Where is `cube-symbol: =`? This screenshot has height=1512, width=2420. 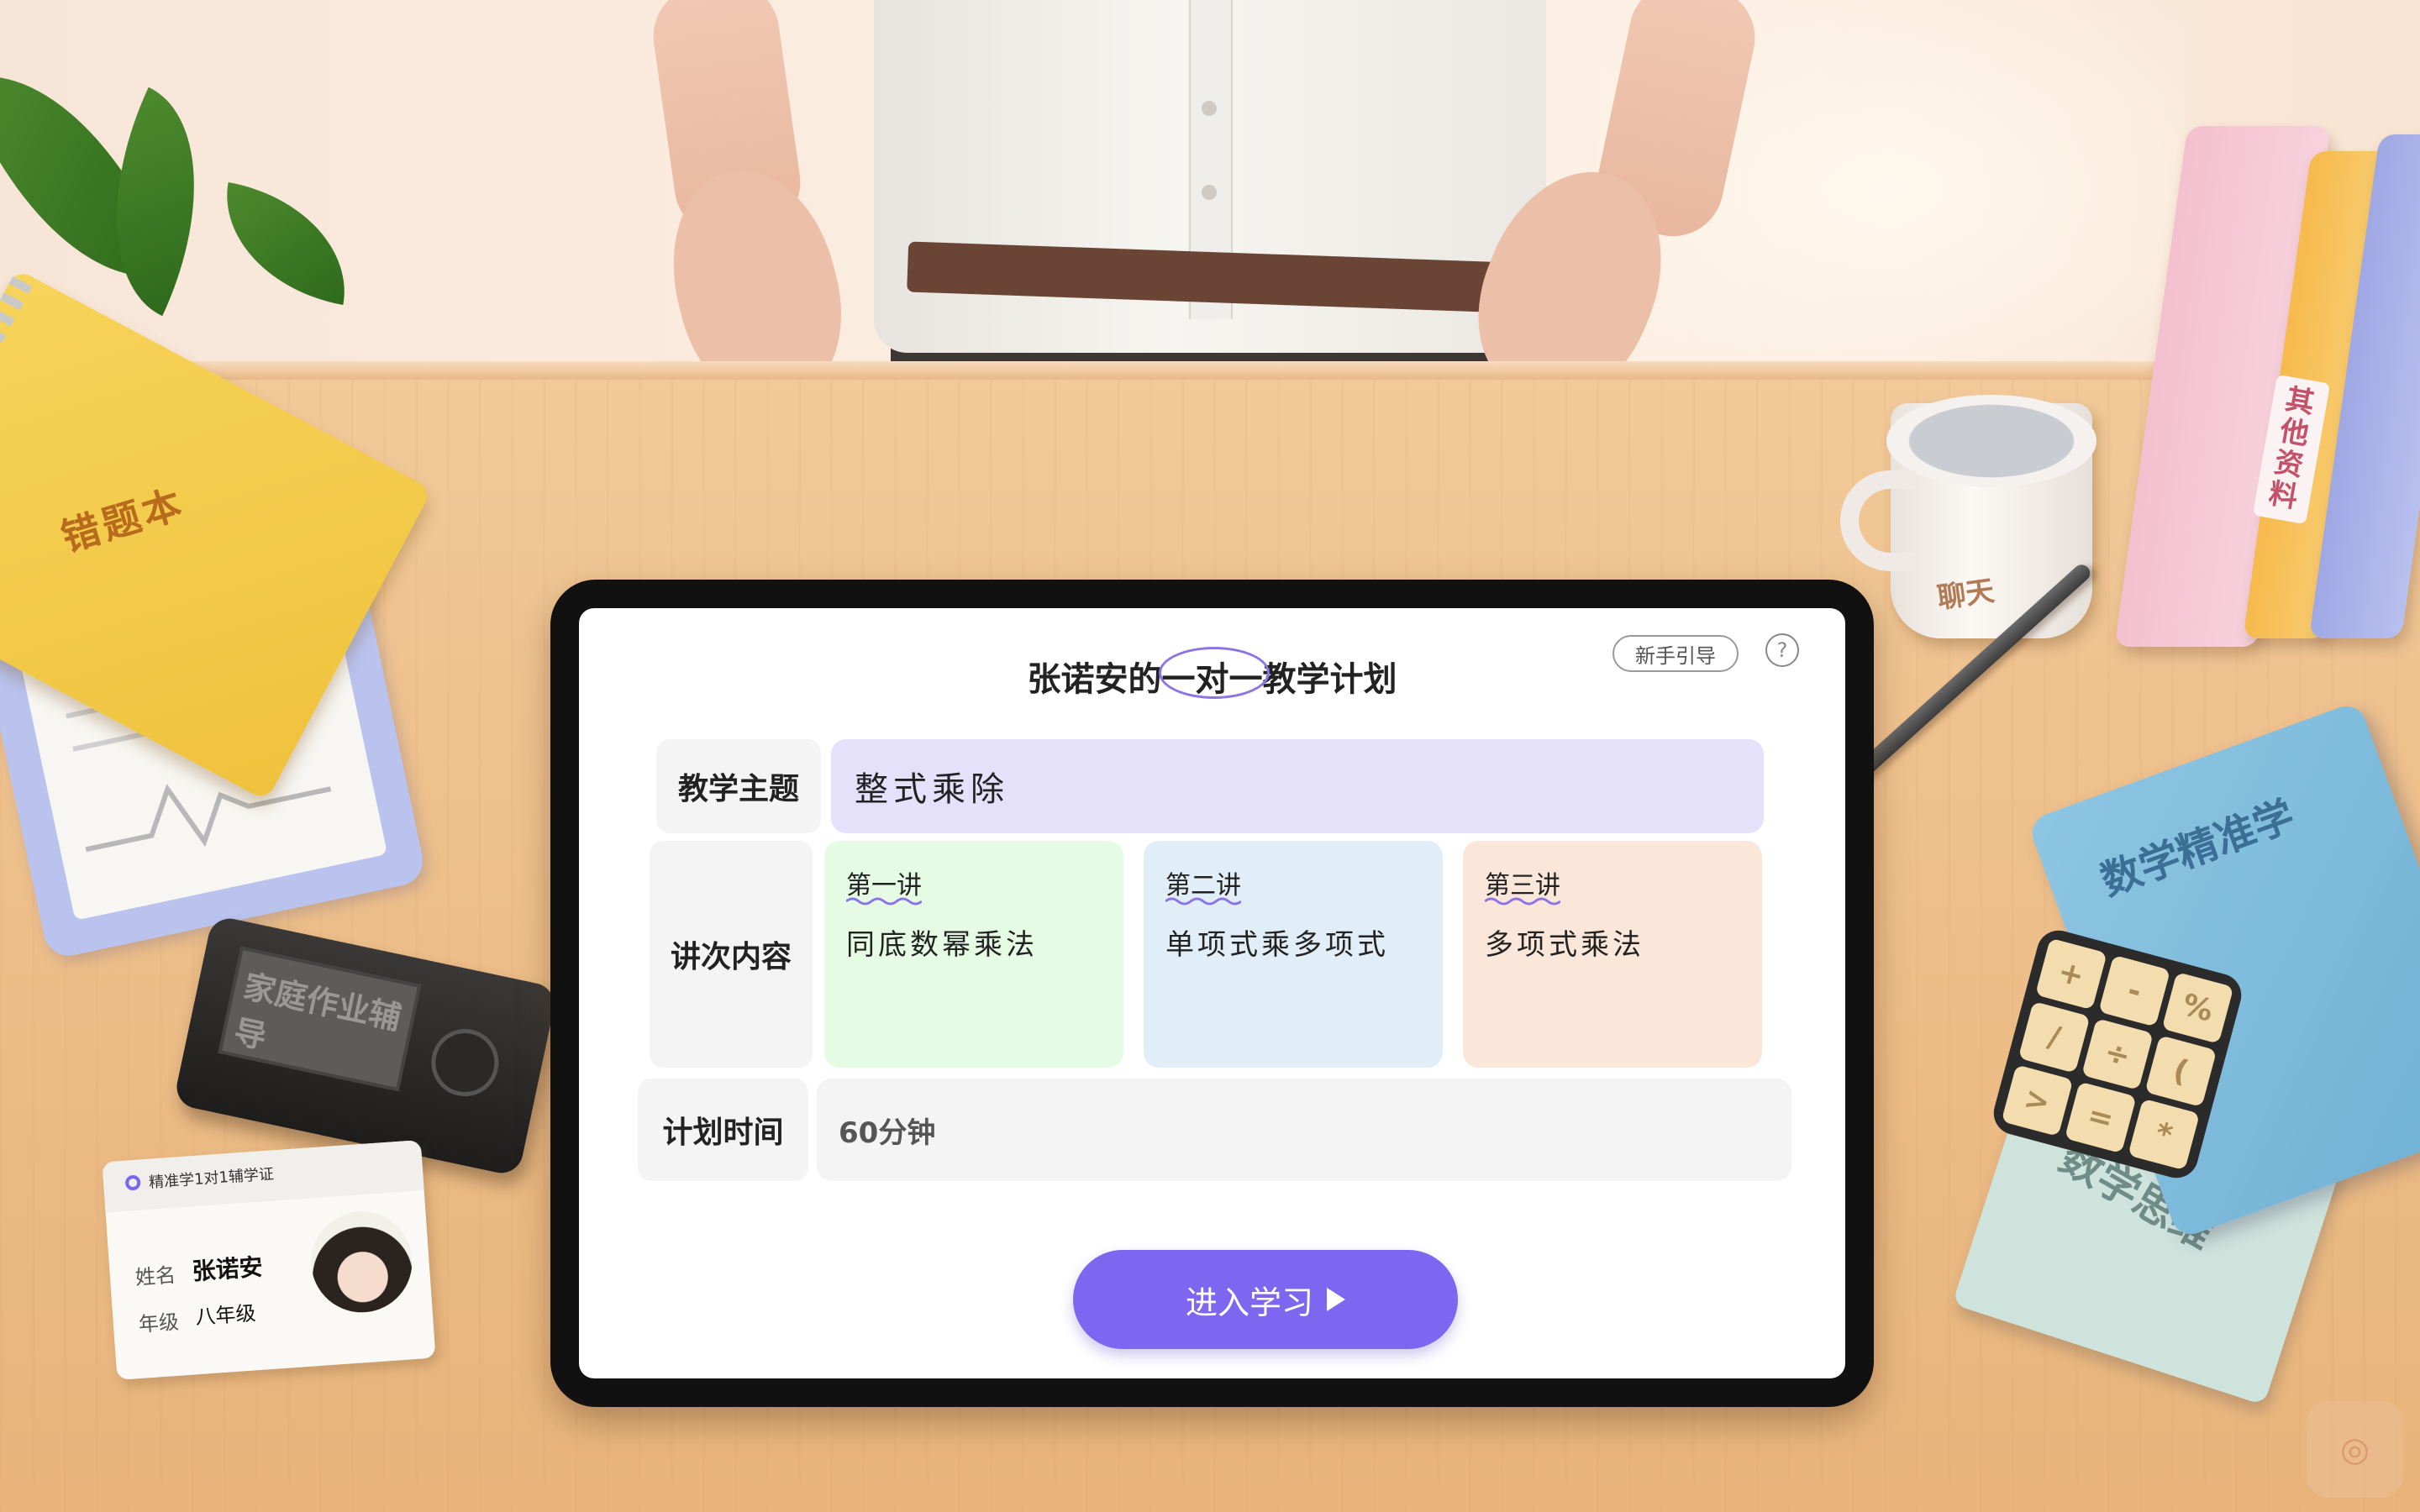
cube-symbol: = is located at coordinates (2100, 1117).